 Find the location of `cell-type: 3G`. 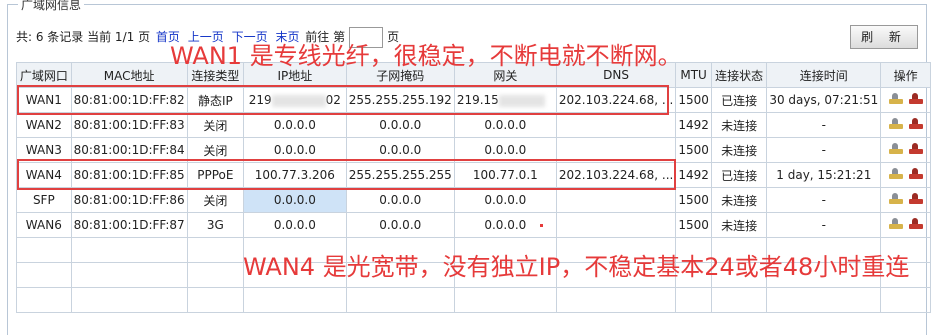

cell-type: 3G is located at coordinates (215, 225).